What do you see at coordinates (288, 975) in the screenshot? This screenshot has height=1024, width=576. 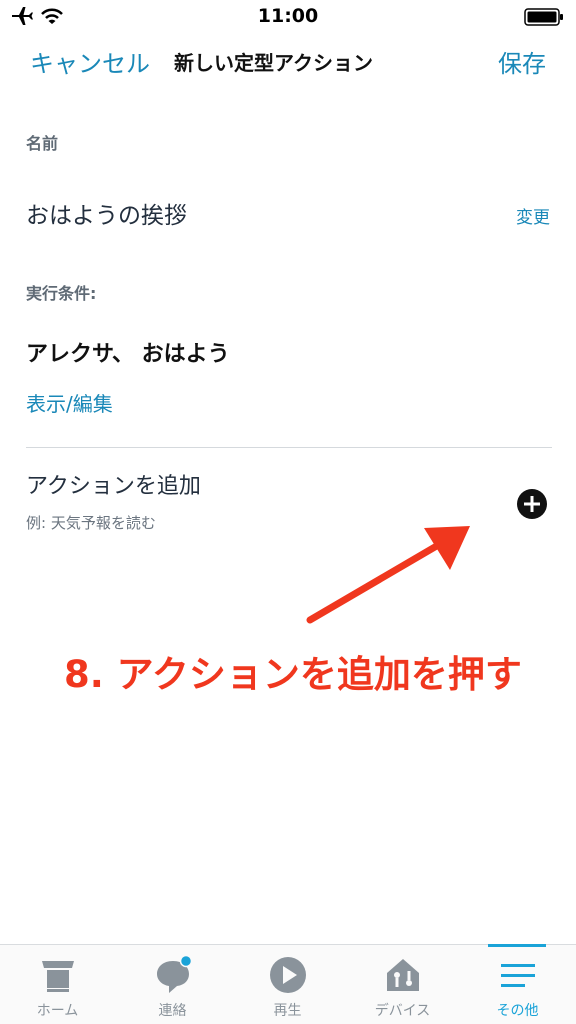 I see `play-icon` at bounding box center [288, 975].